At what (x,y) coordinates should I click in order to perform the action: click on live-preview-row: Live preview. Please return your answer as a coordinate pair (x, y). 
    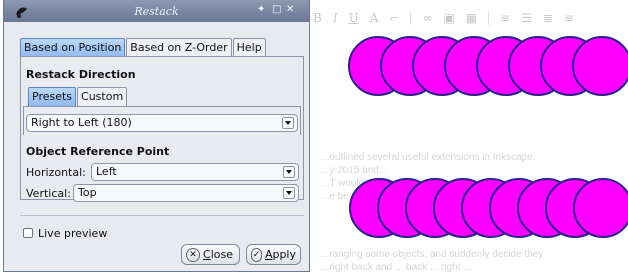
    Looking at the image, I should click on (65, 233).